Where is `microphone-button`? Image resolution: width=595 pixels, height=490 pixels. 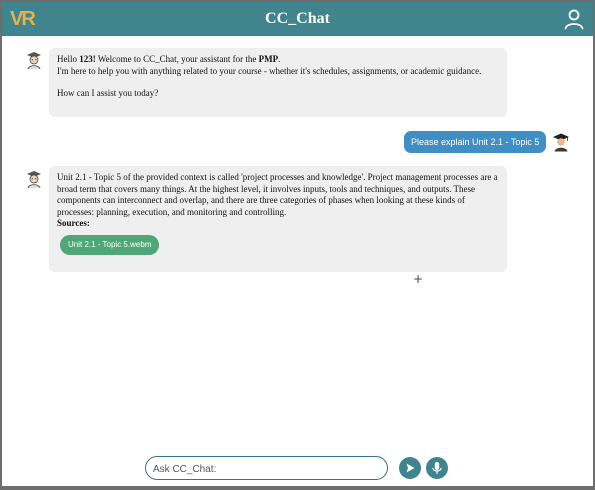
microphone-button is located at coordinates (437, 468).